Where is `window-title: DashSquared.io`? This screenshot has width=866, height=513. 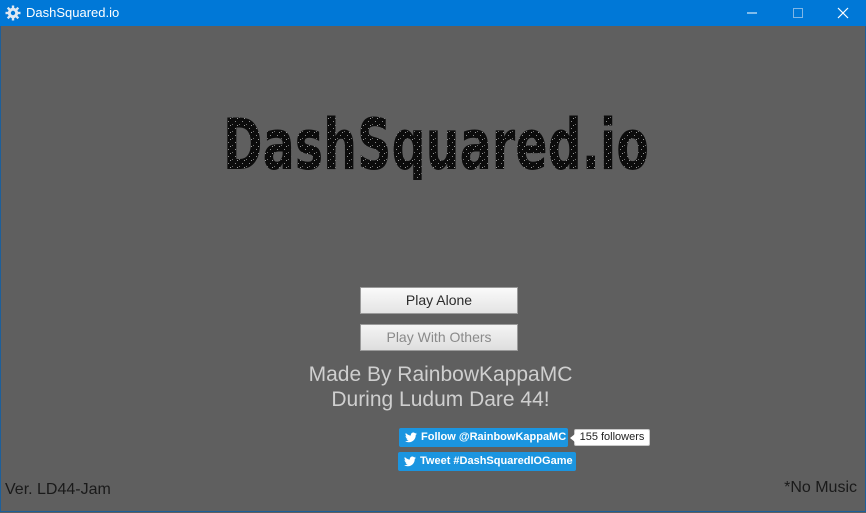
window-title: DashSquared.io is located at coordinates (73, 12).